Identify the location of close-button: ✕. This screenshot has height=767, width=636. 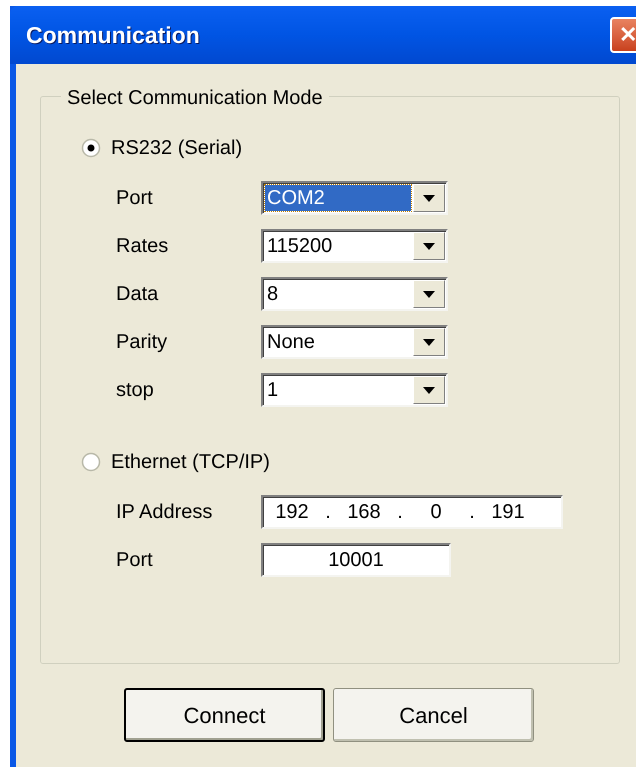
(623, 35).